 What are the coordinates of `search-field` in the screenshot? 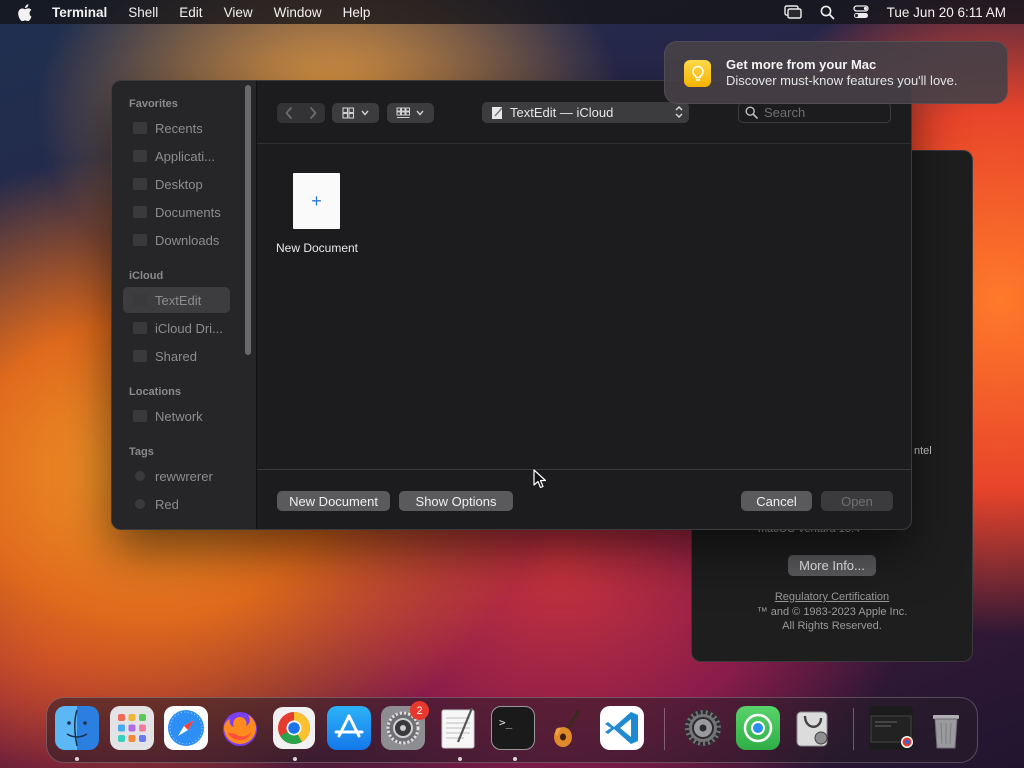 It's located at (814, 112).